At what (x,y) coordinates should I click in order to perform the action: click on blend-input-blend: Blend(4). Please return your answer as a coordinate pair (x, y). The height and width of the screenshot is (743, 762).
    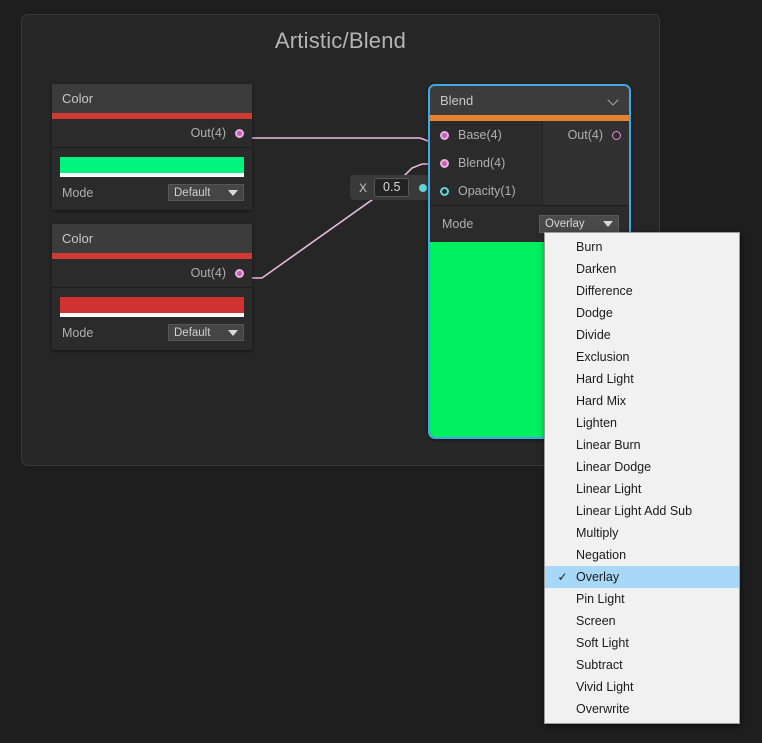
    Looking at the image, I should click on (486, 163).